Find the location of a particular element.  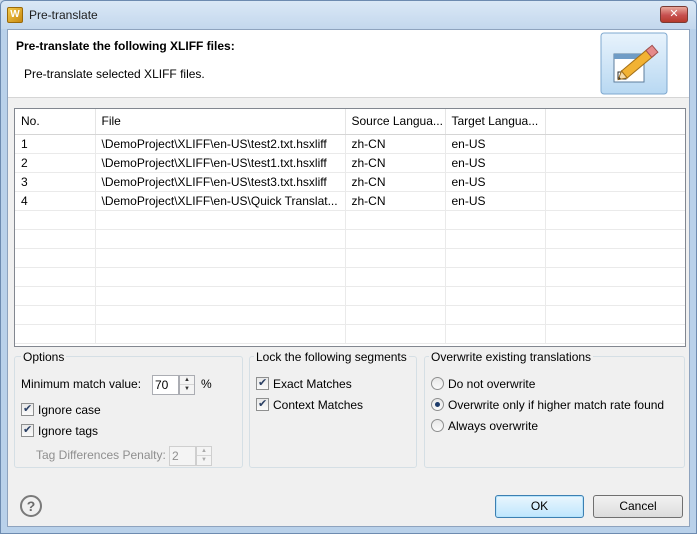

ignore-case-checkbox is located at coordinates (27, 409).